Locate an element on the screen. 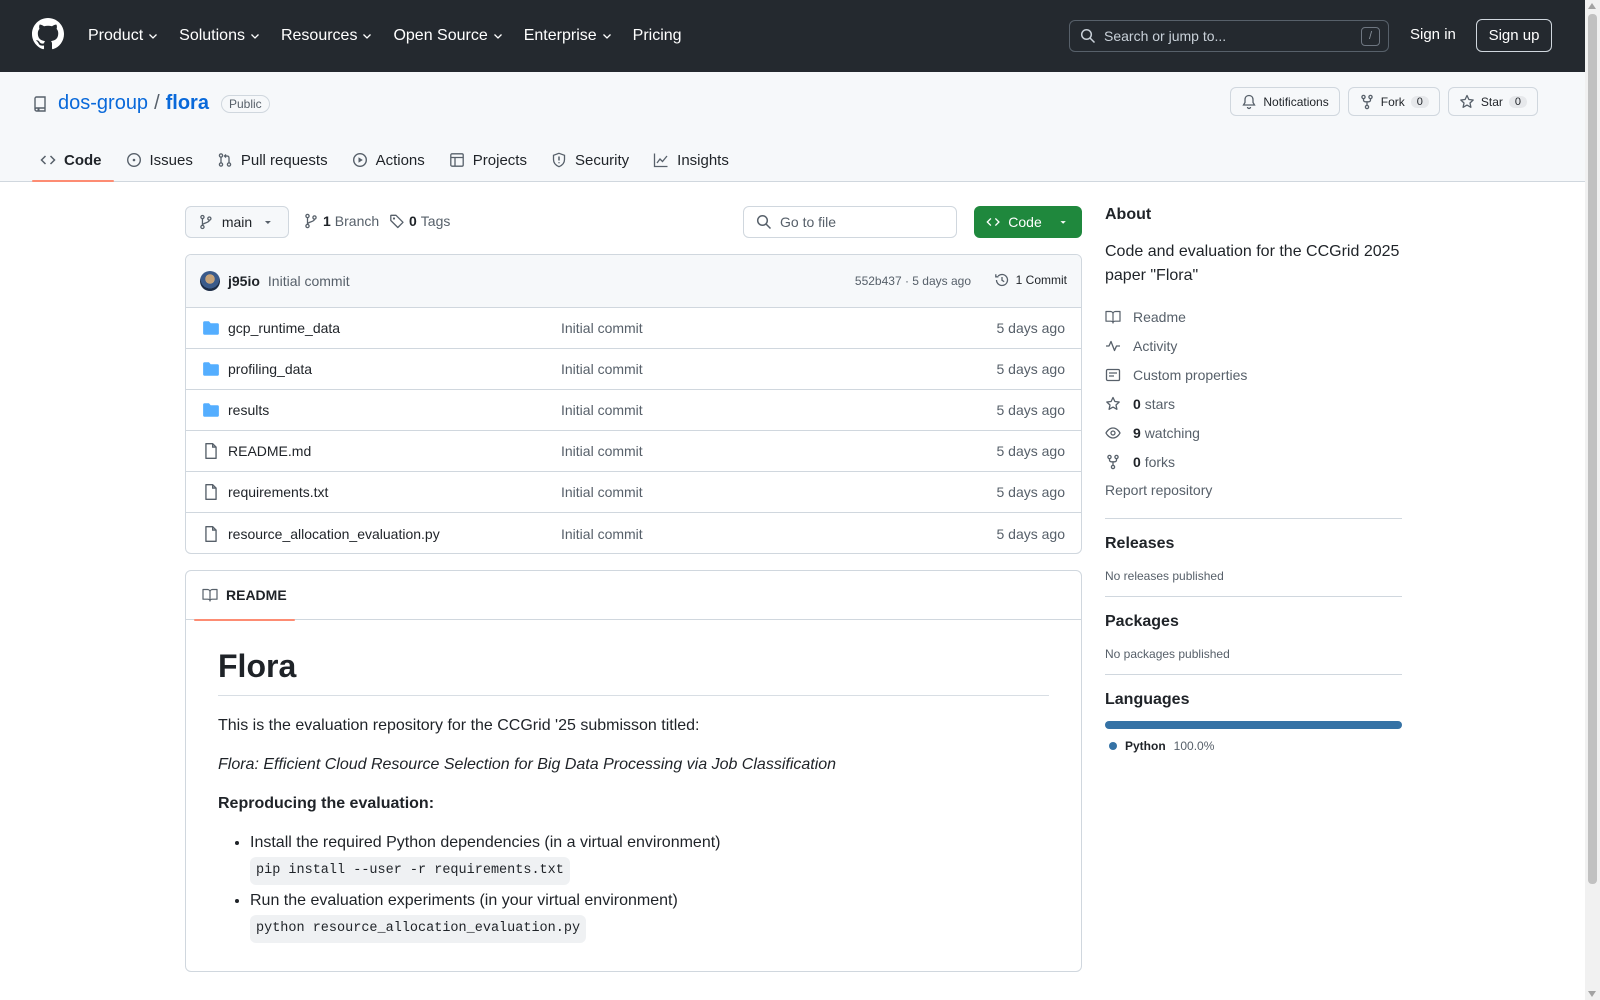 The image size is (1600, 1000). tab-code: Code is located at coordinates (73, 160).